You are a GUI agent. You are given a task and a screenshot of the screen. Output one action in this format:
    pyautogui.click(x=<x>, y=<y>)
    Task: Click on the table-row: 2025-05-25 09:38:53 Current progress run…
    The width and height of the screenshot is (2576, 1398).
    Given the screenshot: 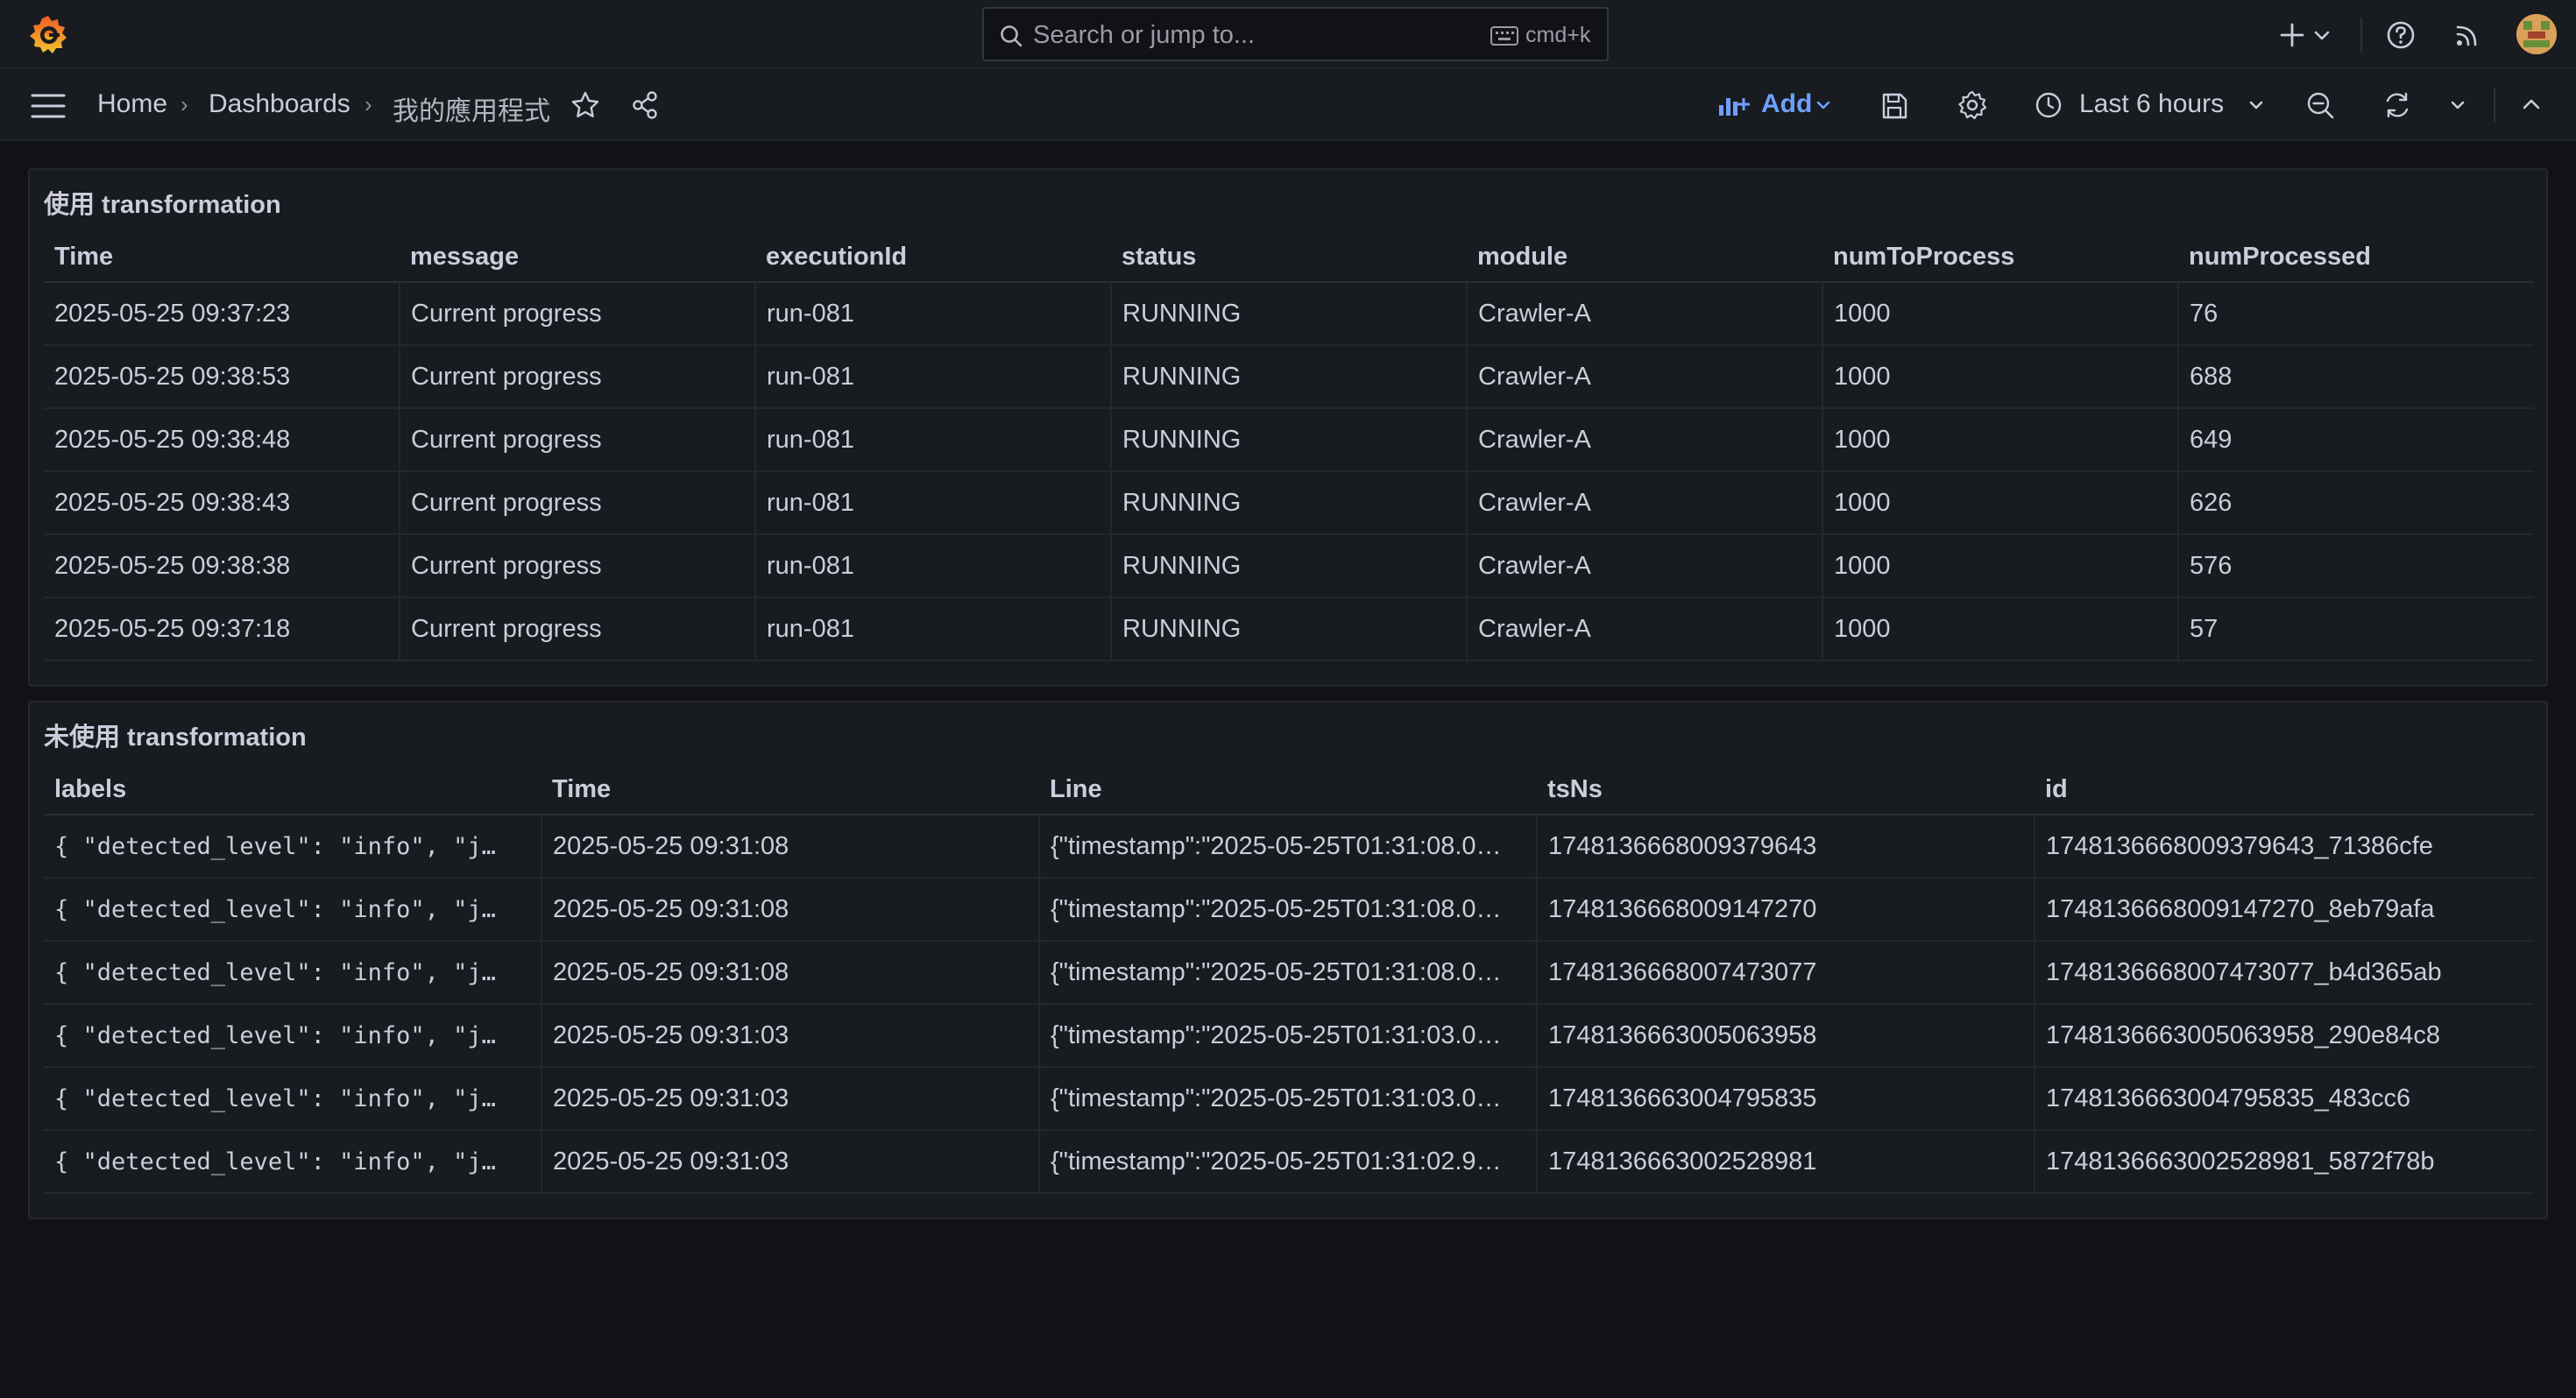 What is the action you would take?
    pyautogui.click(x=1289, y=377)
    